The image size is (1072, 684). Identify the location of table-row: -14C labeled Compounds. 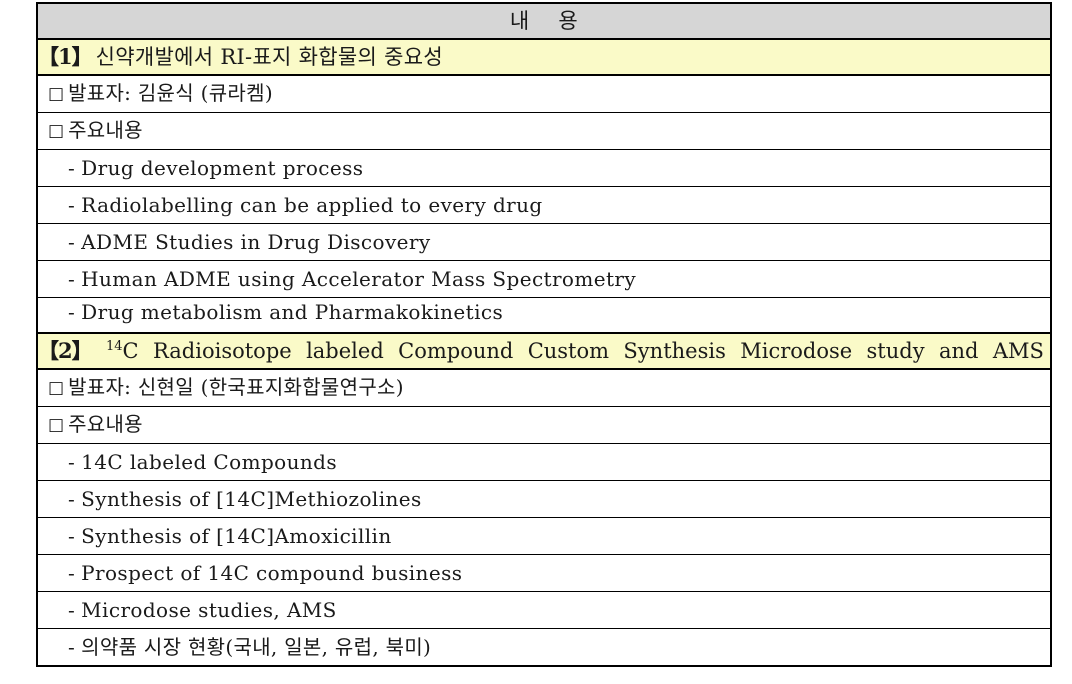
(544, 462).